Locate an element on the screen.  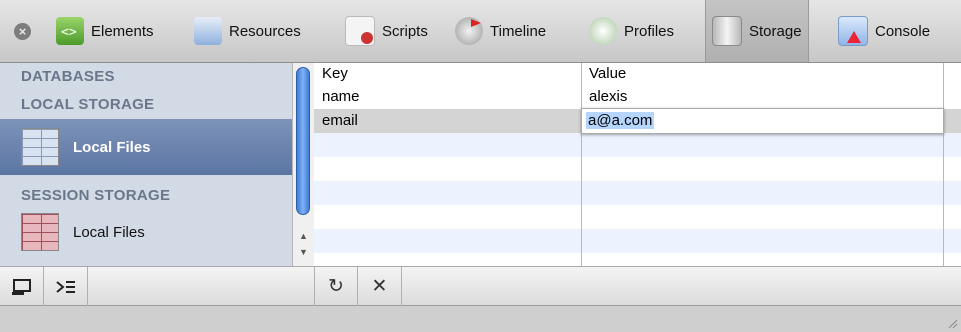
console-prompt-icon is located at coordinates (65, 286).